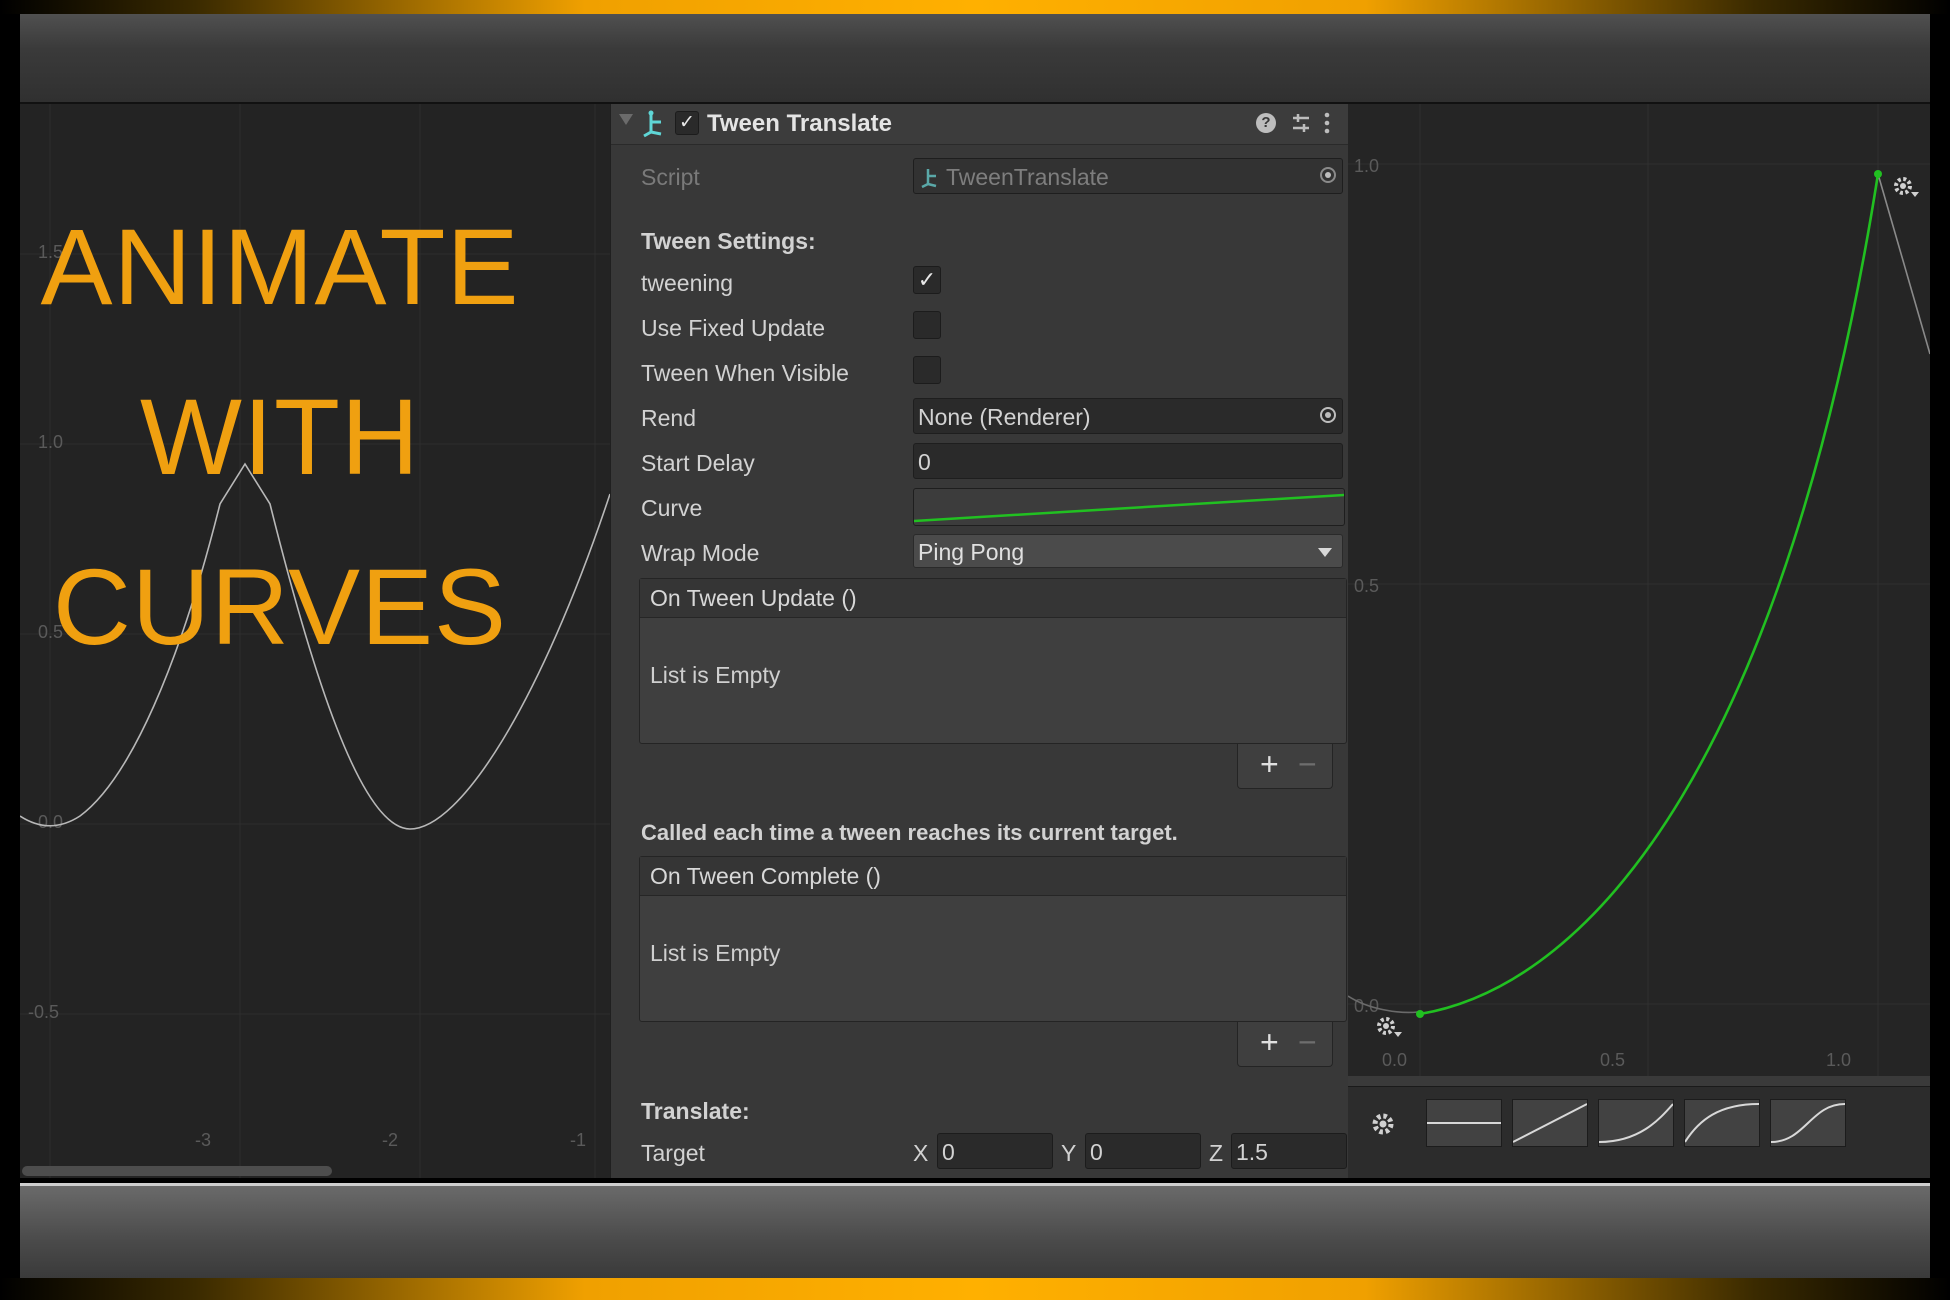  I want to click on target-y-input: 0, so click(1143, 1151).